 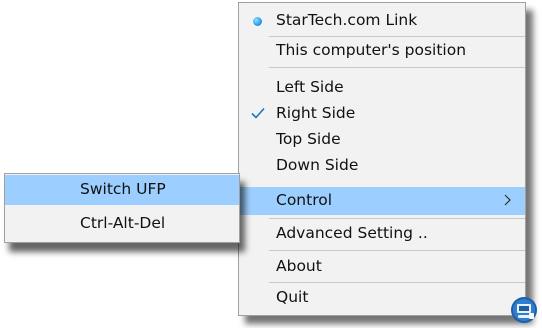 What do you see at coordinates (382, 21) in the screenshot?
I see `menu-item-startech-link: StarTech.com Link` at bounding box center [382, 21].